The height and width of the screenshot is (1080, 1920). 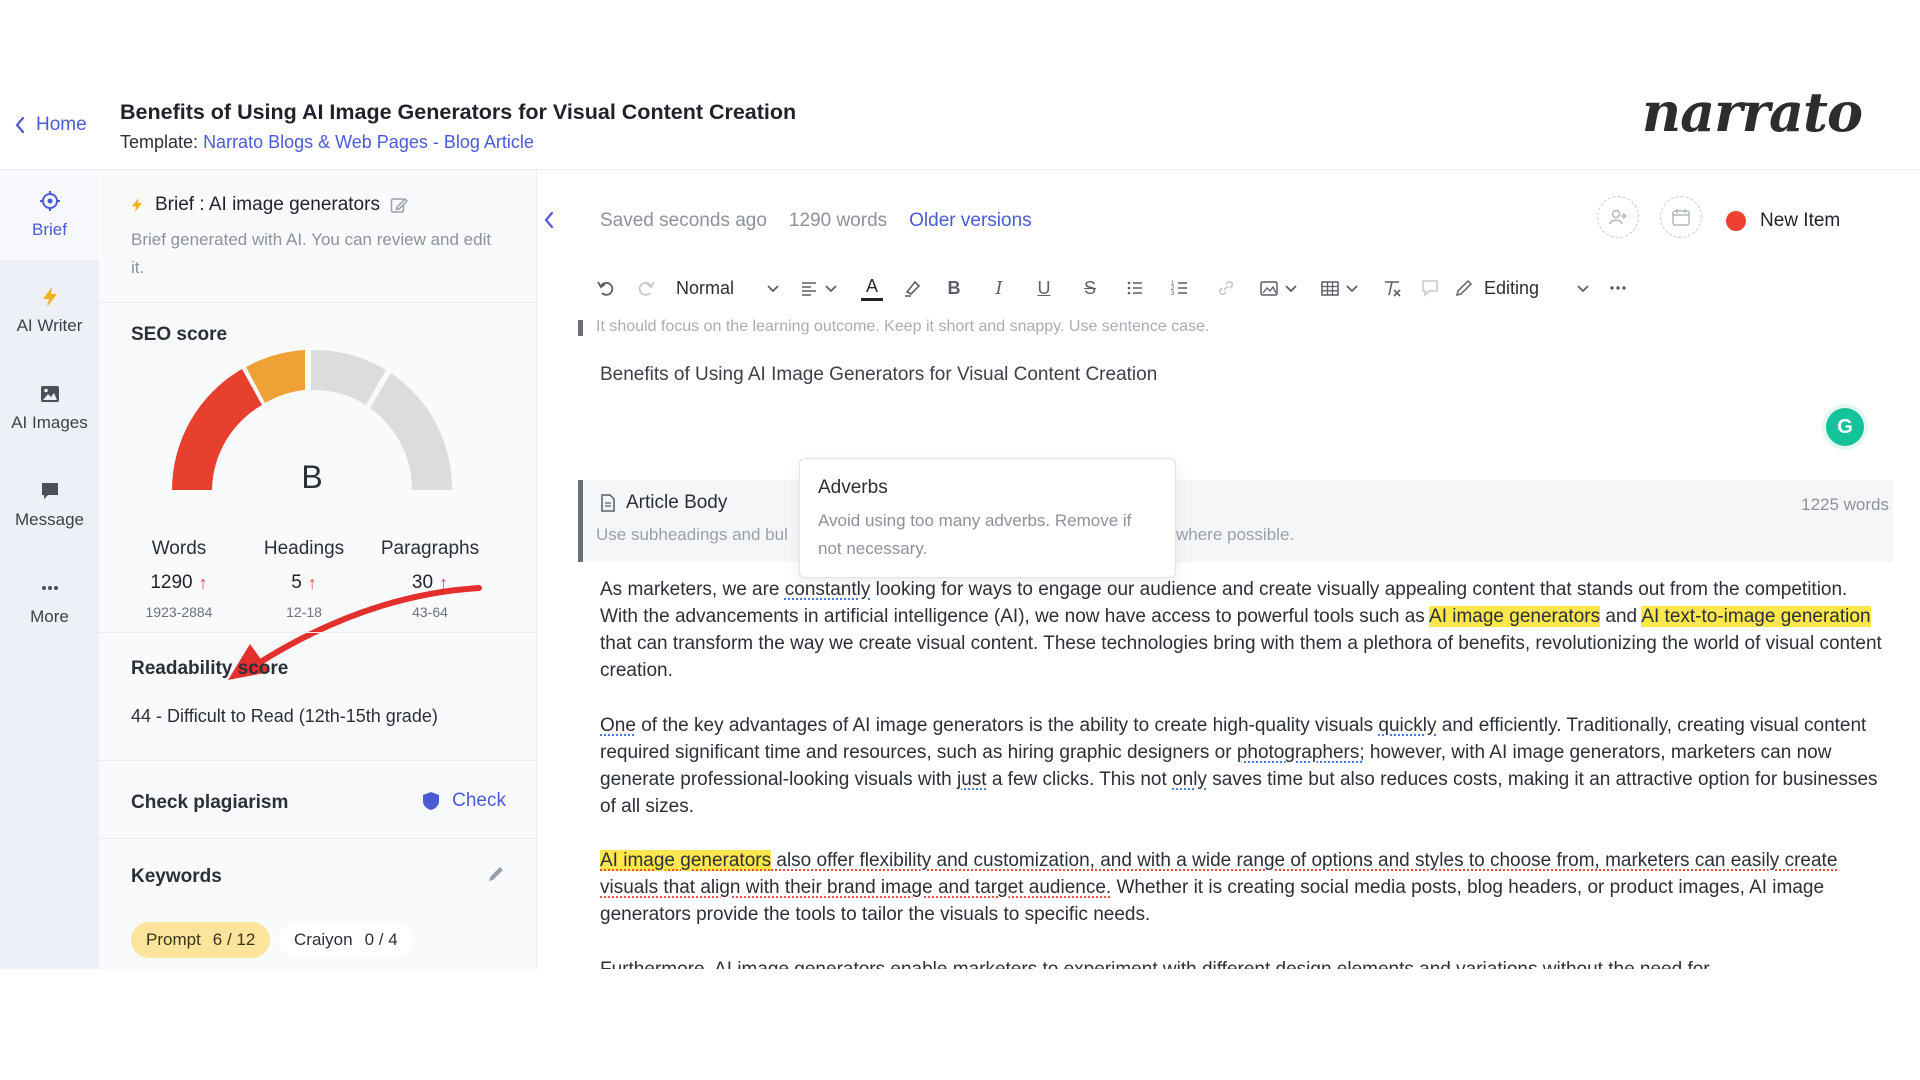 I want to click on italic-icon: I, so click(x=999, y=288).